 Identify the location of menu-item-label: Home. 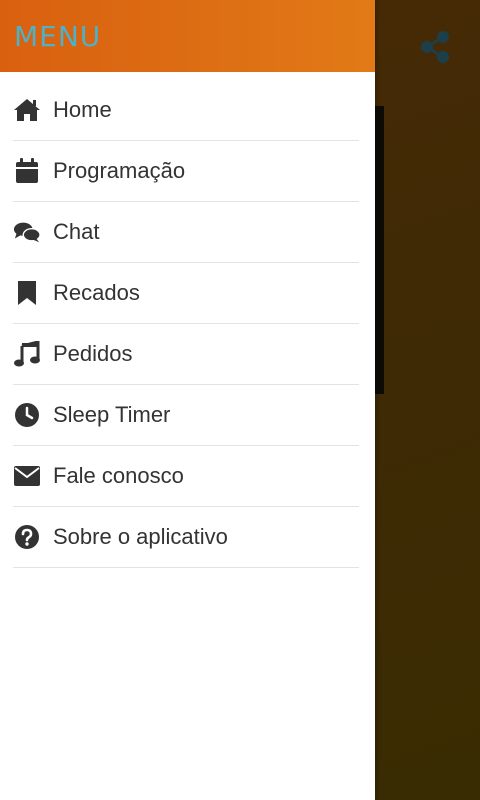
(82, 109).